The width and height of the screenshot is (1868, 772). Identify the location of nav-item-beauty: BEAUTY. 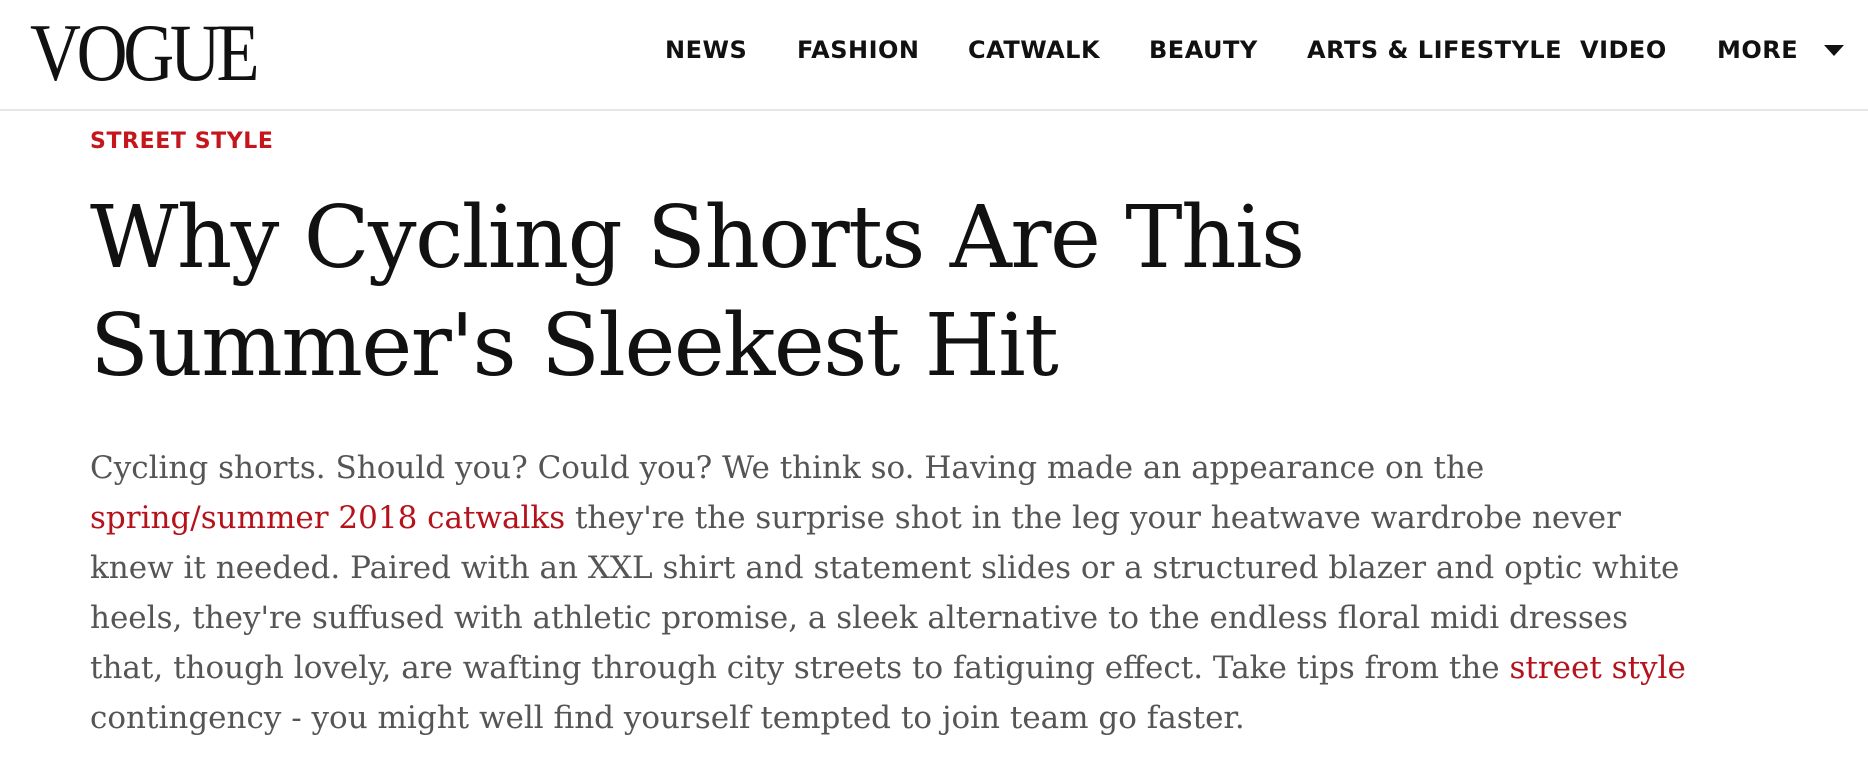
(1203, 50).